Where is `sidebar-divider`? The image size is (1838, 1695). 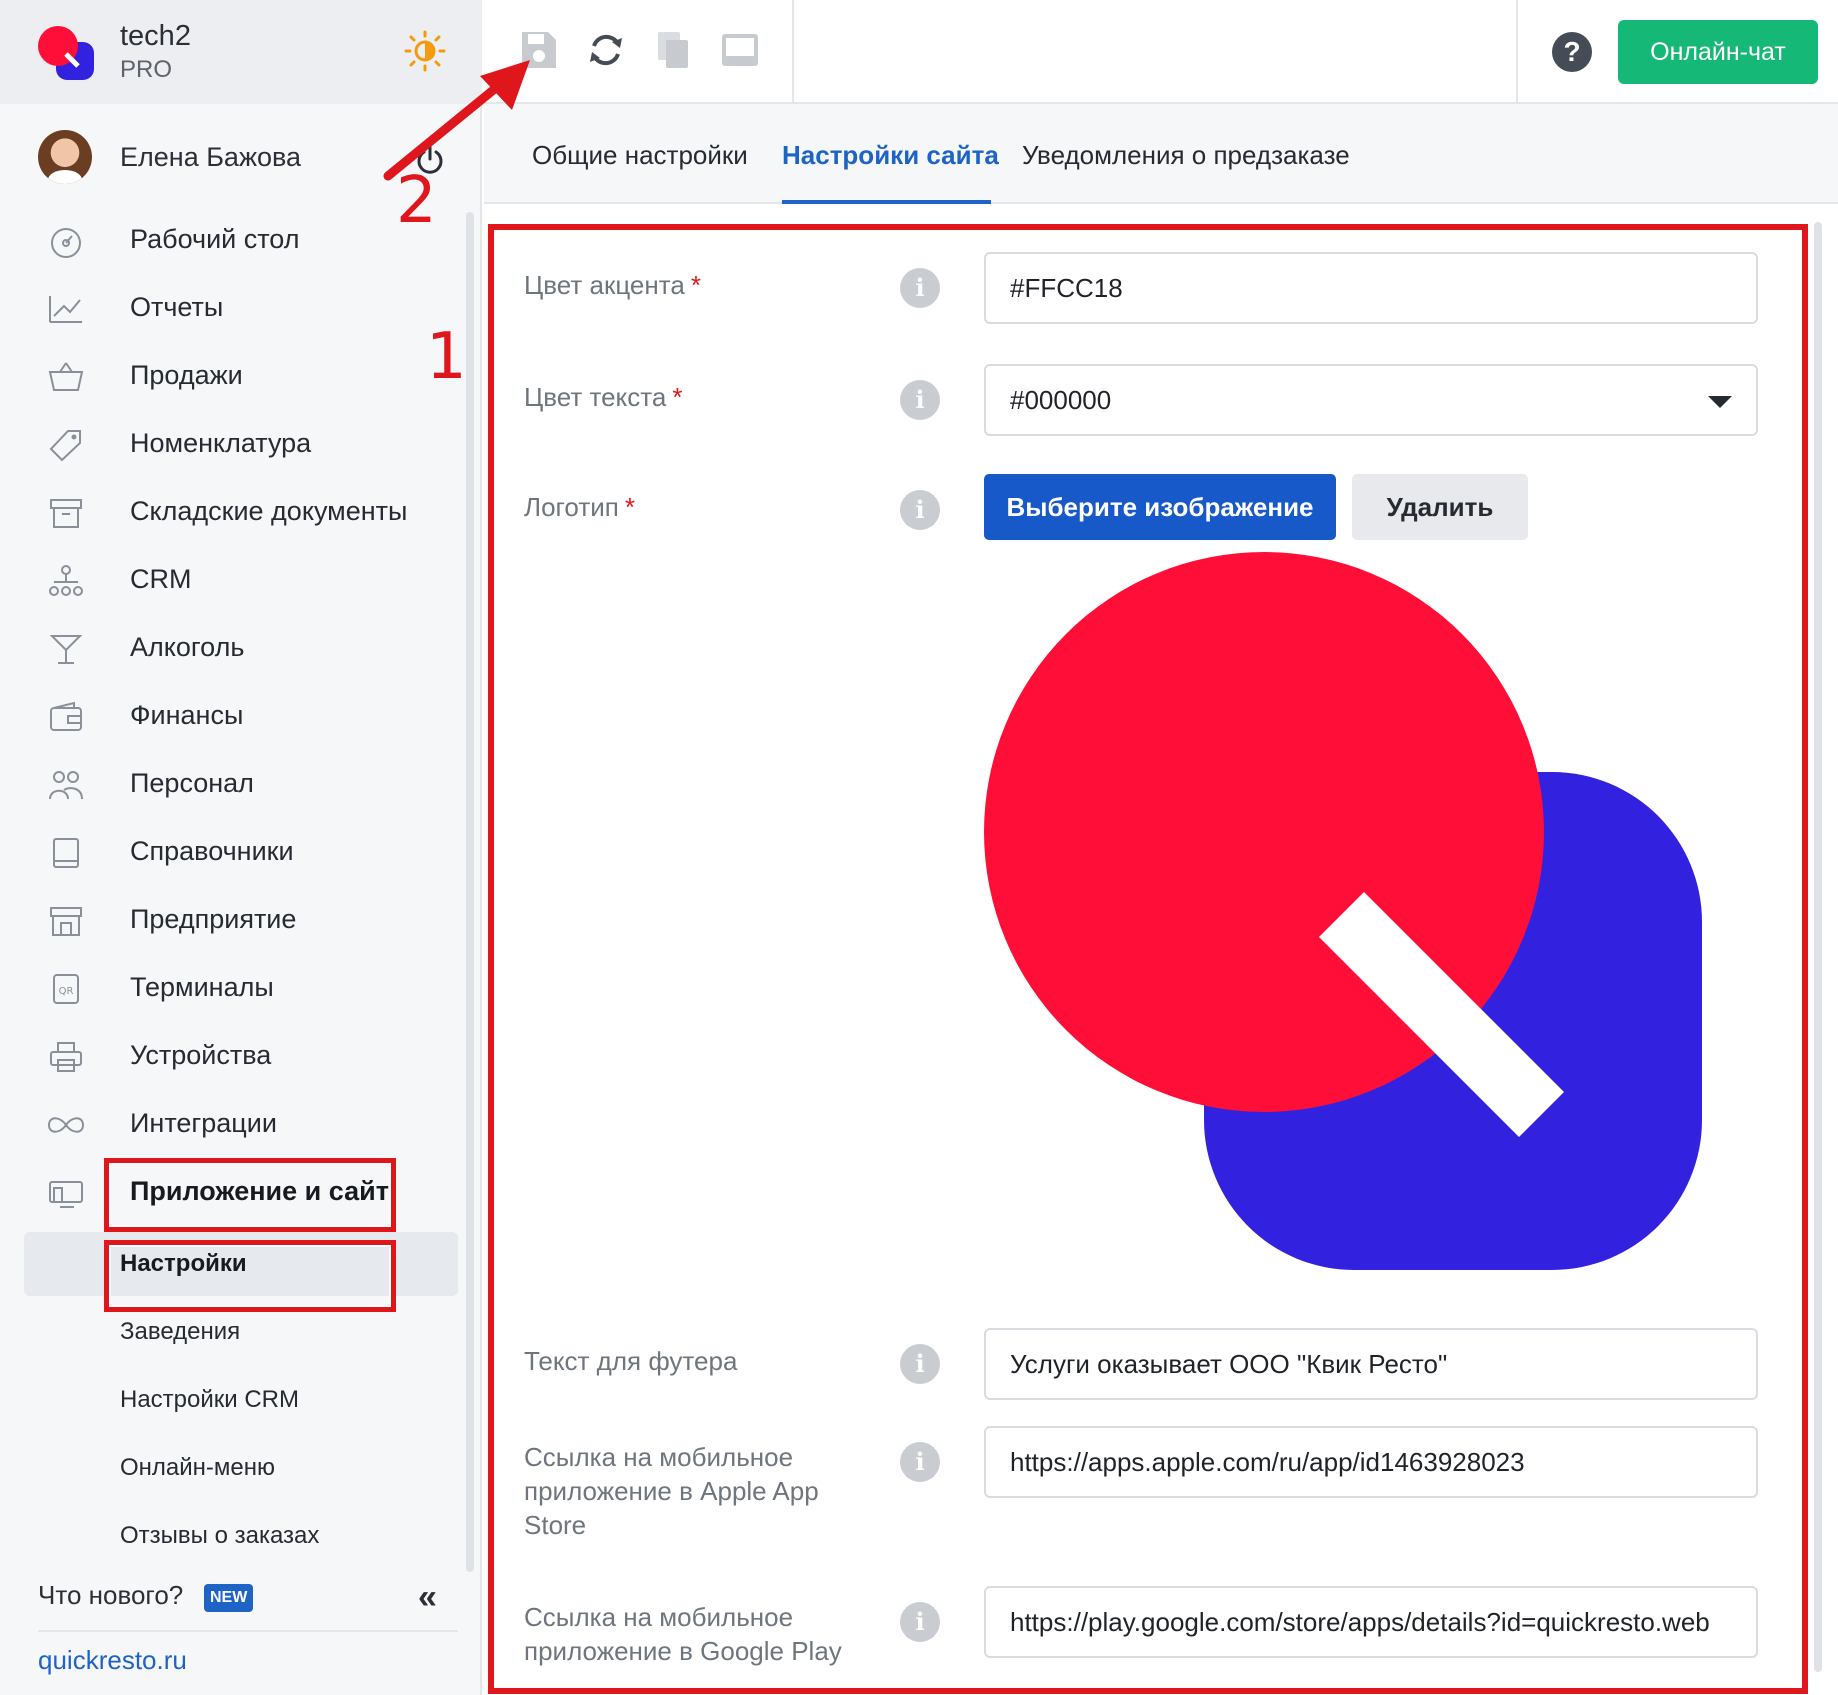
sidebar-divider is located at coordinates (248, 1631).